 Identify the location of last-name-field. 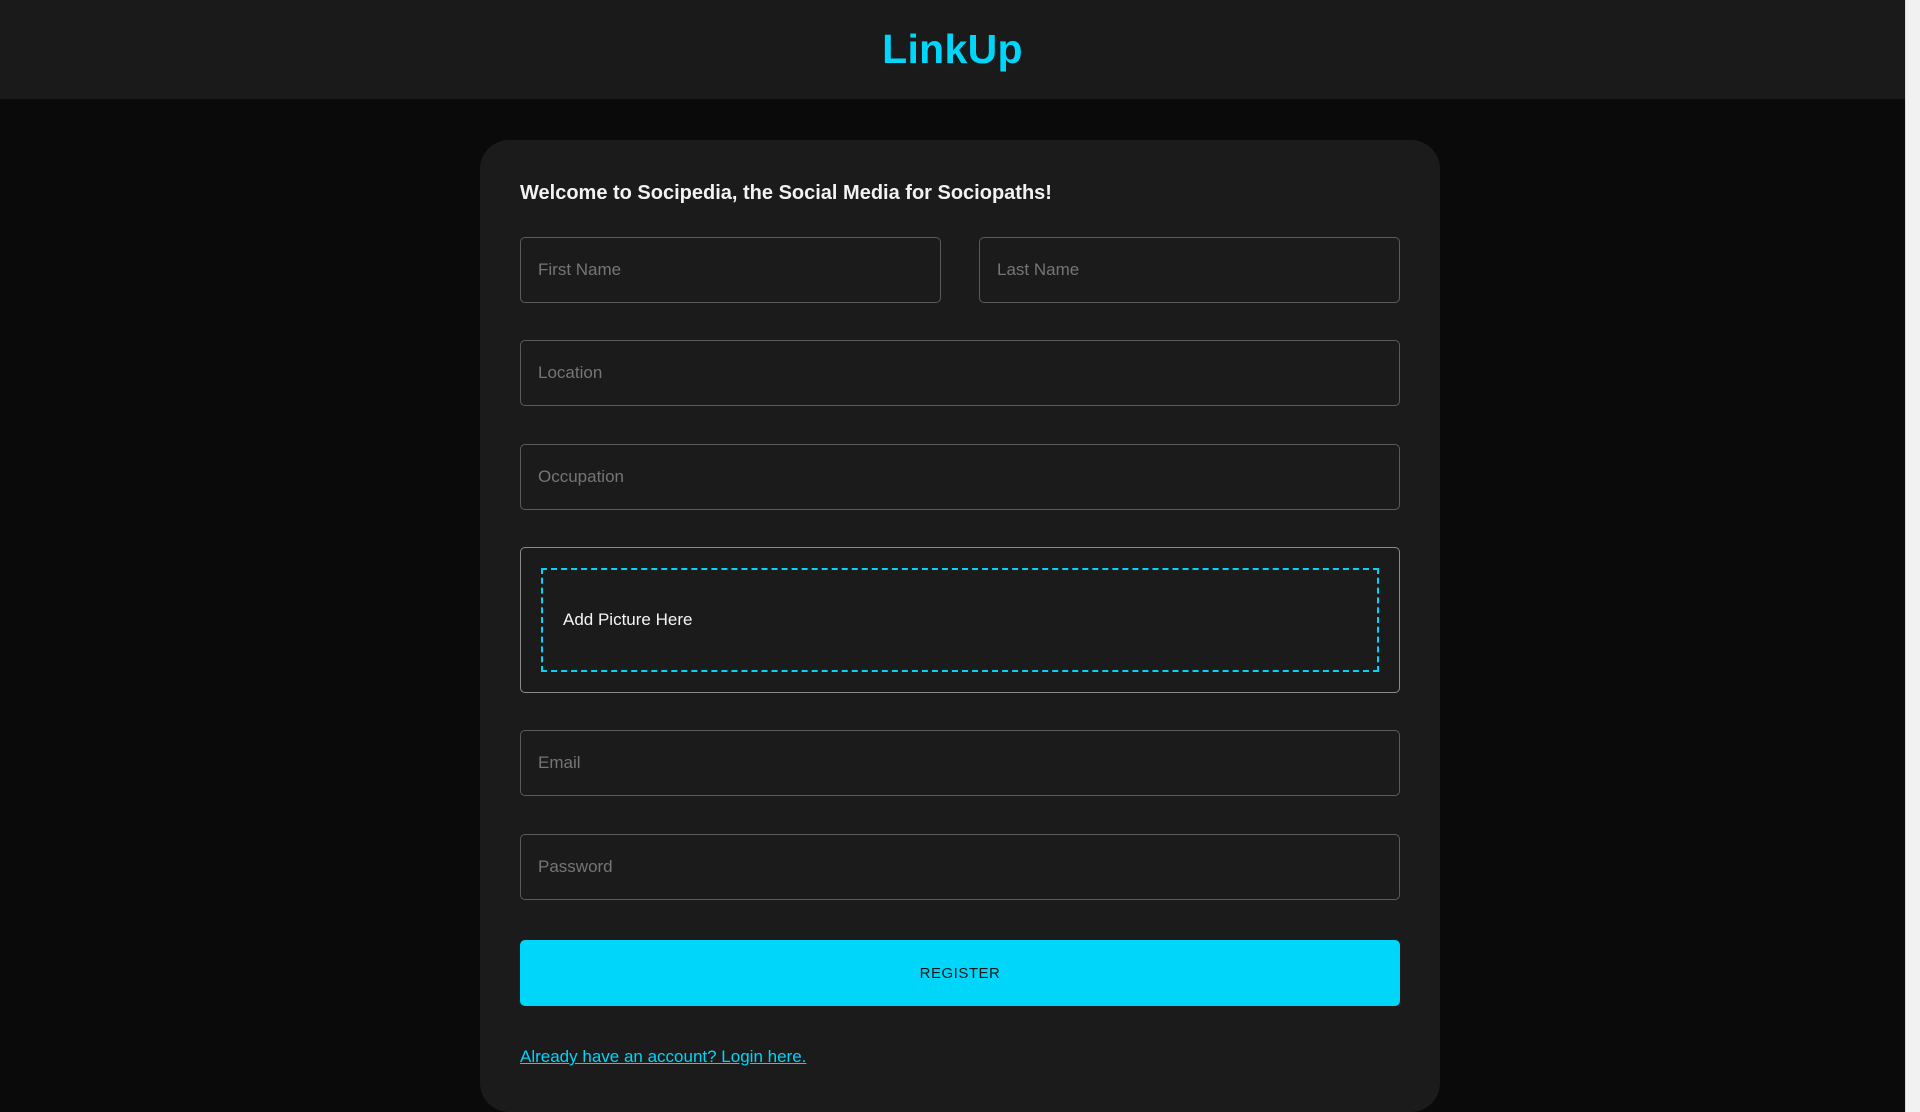
(1189, 270).